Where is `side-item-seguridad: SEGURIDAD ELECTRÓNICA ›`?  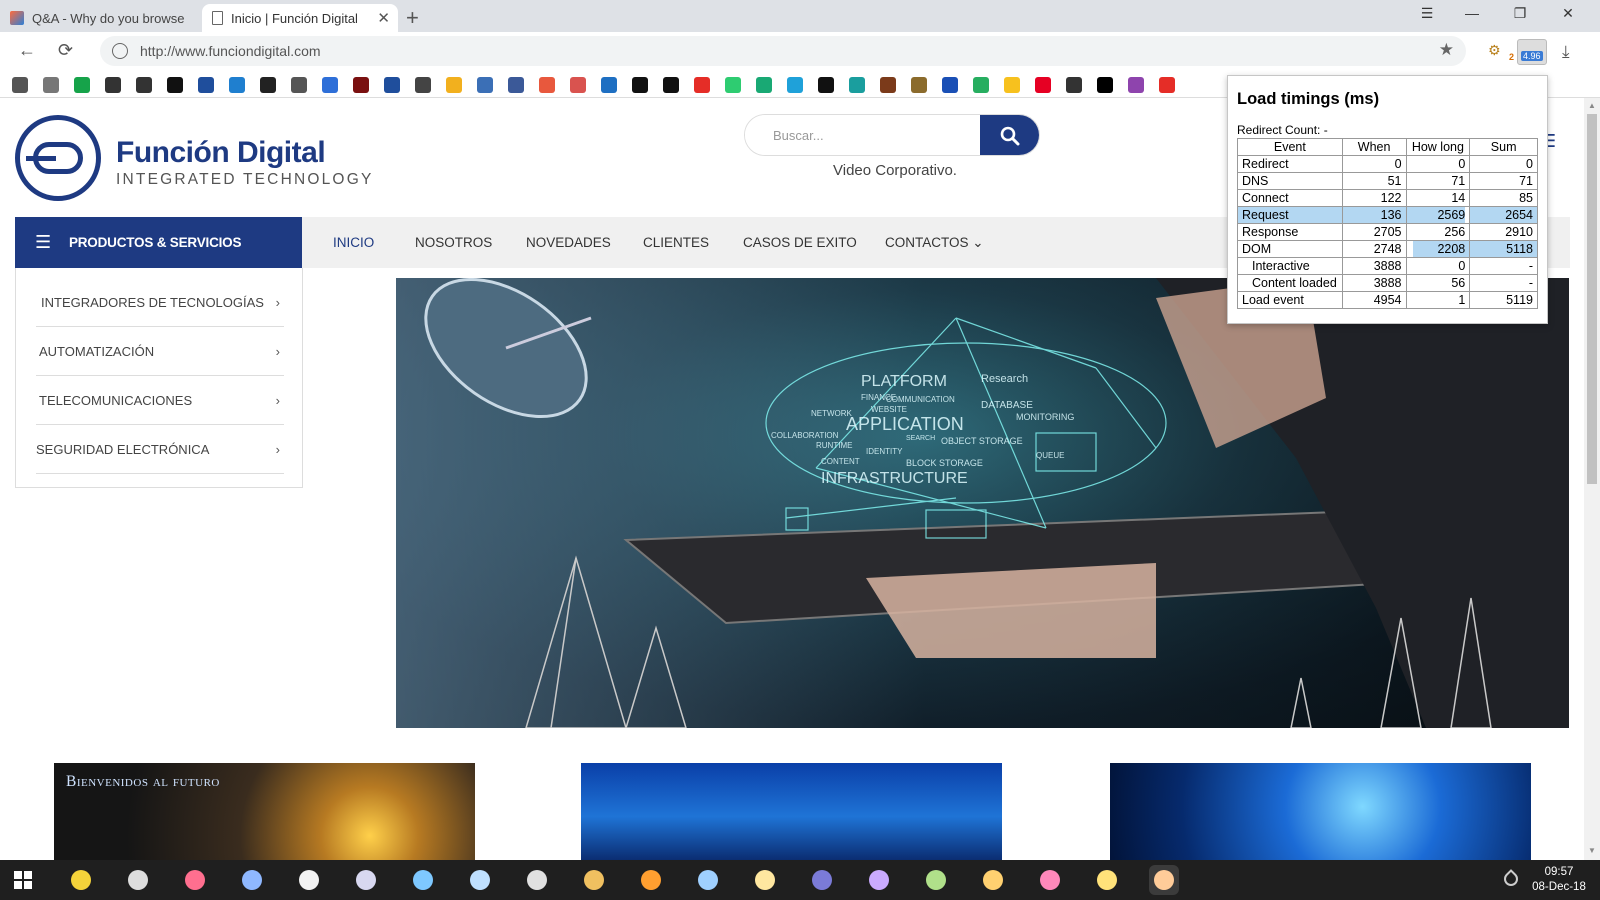
side-item-seguridad: SEGURIDAD ELECTRÓNICA › is located at coordinates (160, 449).